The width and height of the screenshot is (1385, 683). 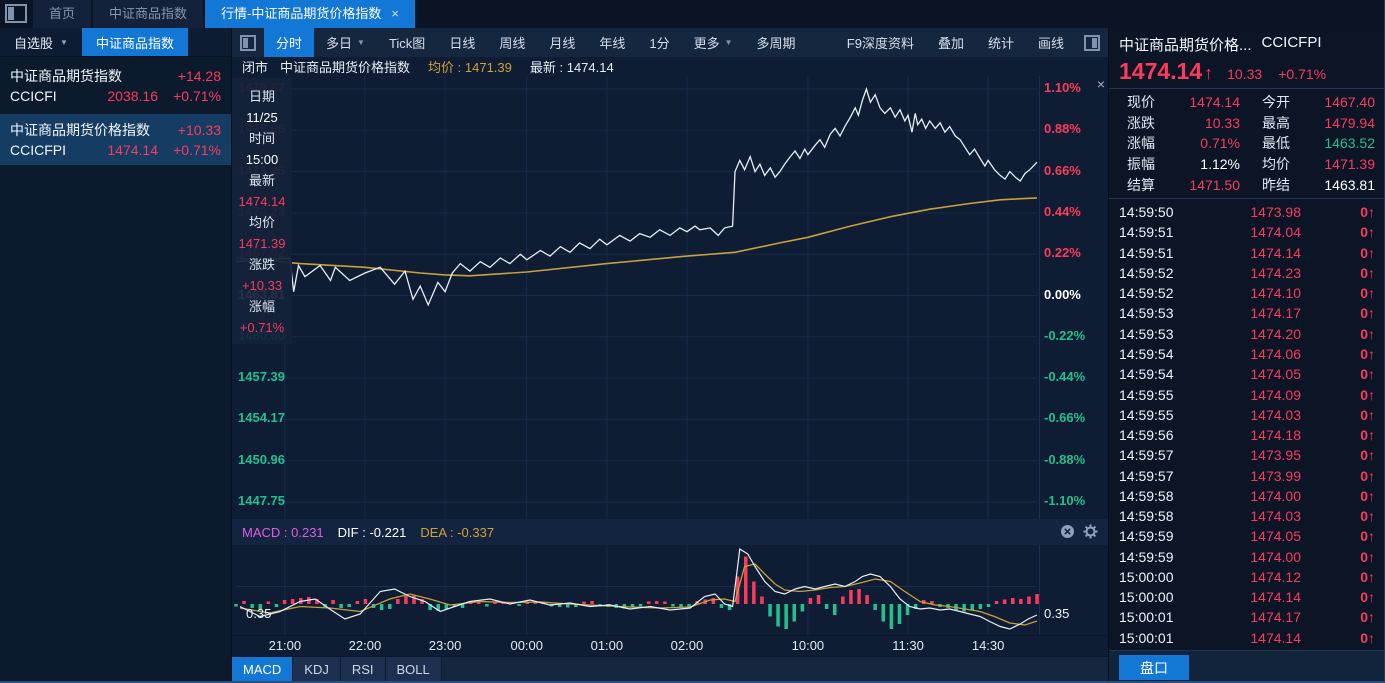 I want to click on toolbar-button-label: 月线, so click(x=562, y=43).